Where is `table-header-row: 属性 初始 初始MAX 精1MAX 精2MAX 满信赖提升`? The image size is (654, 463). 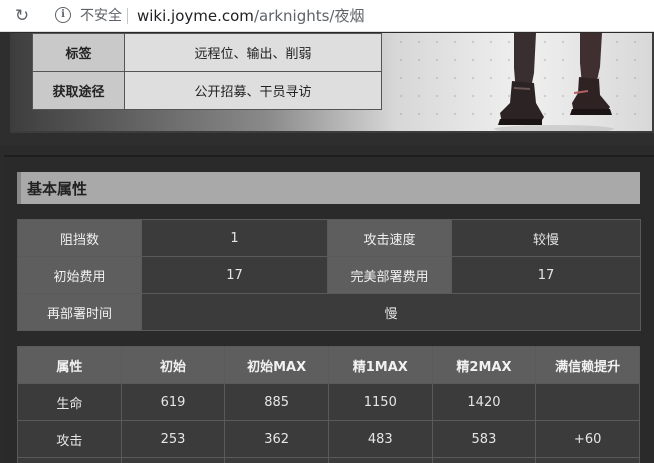 table-header-row: 属性 初始 初始MAX 精1MAX 精2MAX 满信赖提升 is located at coordinates (328, 365).